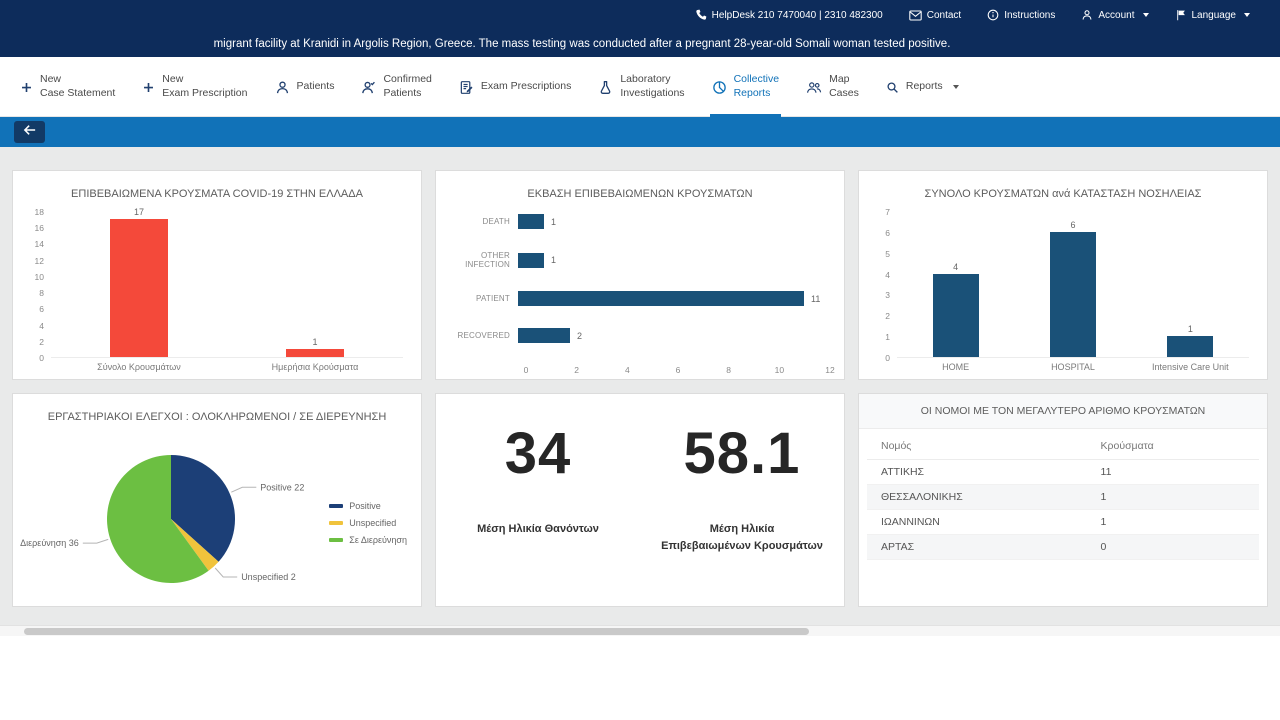 This screenshot has height=720, width=1280. I want to click on bar-row: OTHER INFECTION 1, so click(636, 260).